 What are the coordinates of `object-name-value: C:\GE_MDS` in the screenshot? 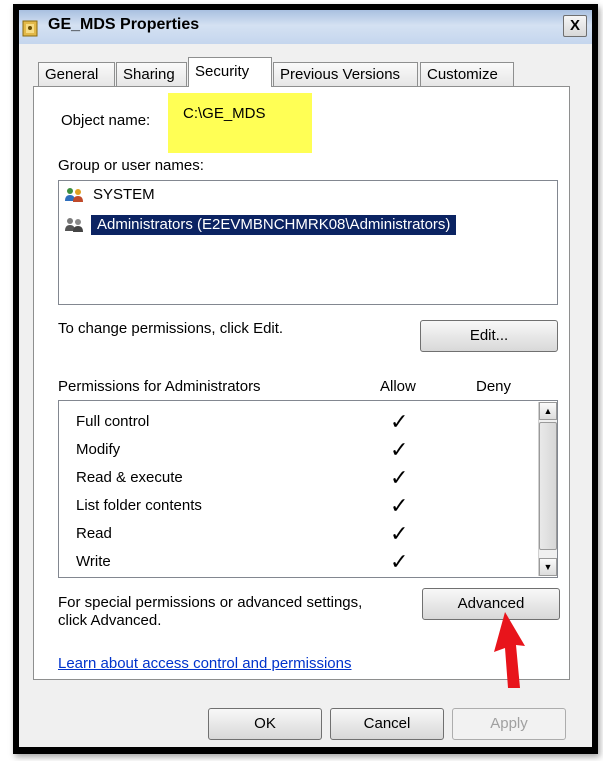 It's located at (224, 113).